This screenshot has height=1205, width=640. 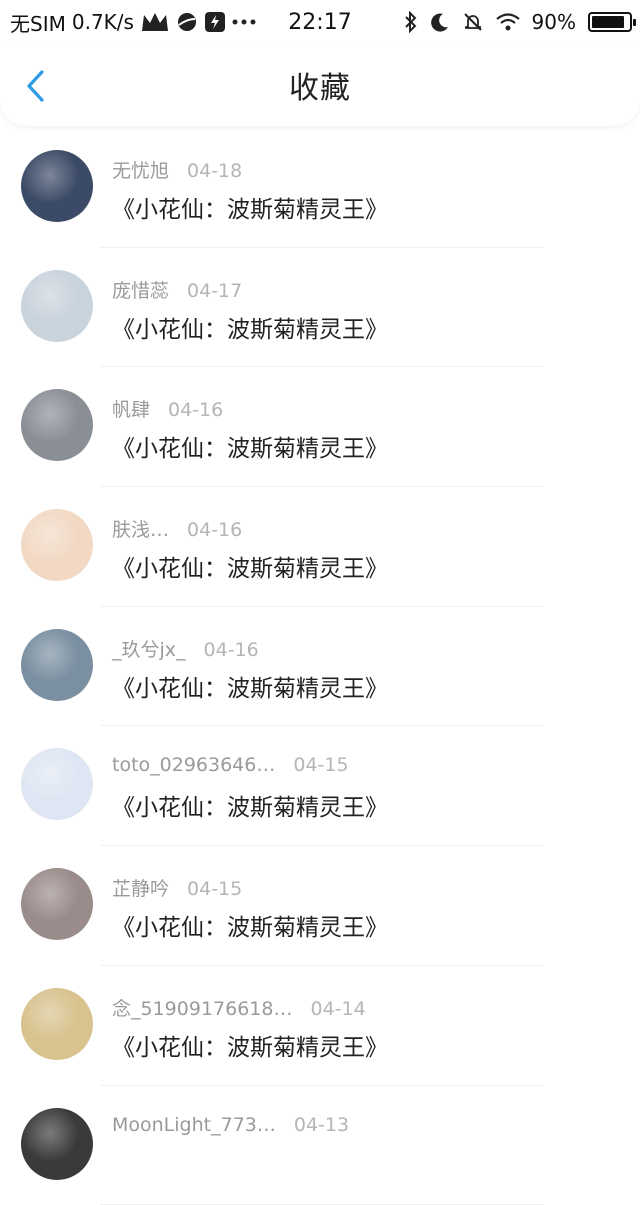 I want to click on item-date: 04-14, so click(x=337, y=1009).